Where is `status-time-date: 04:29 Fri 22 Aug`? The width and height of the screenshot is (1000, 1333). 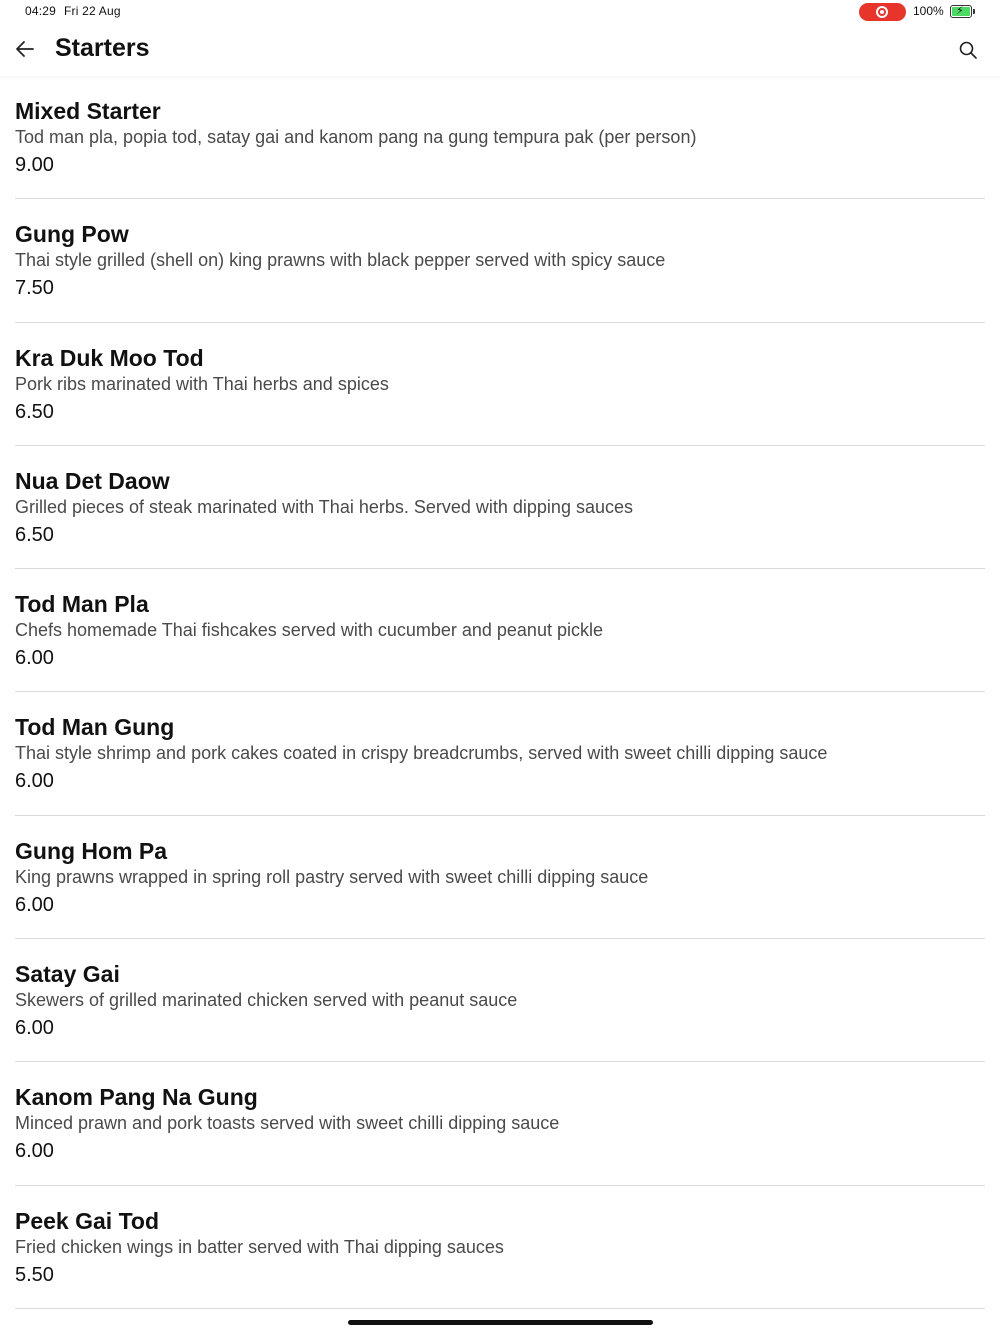
status-time-date: 04:29 Fri 22 Aug is located at coordinates (73, 11).